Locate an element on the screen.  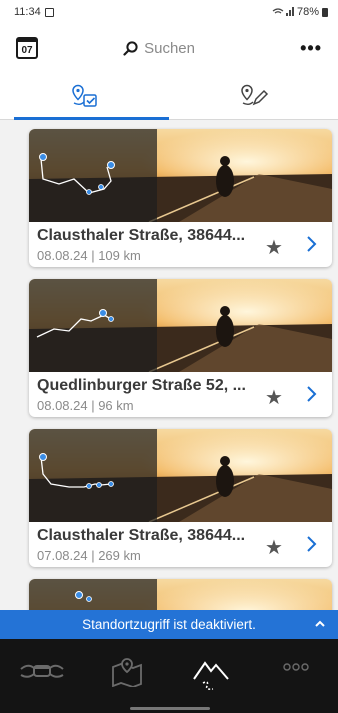
motorcycle-handlebar-icon is located at coordinates (42, 671).